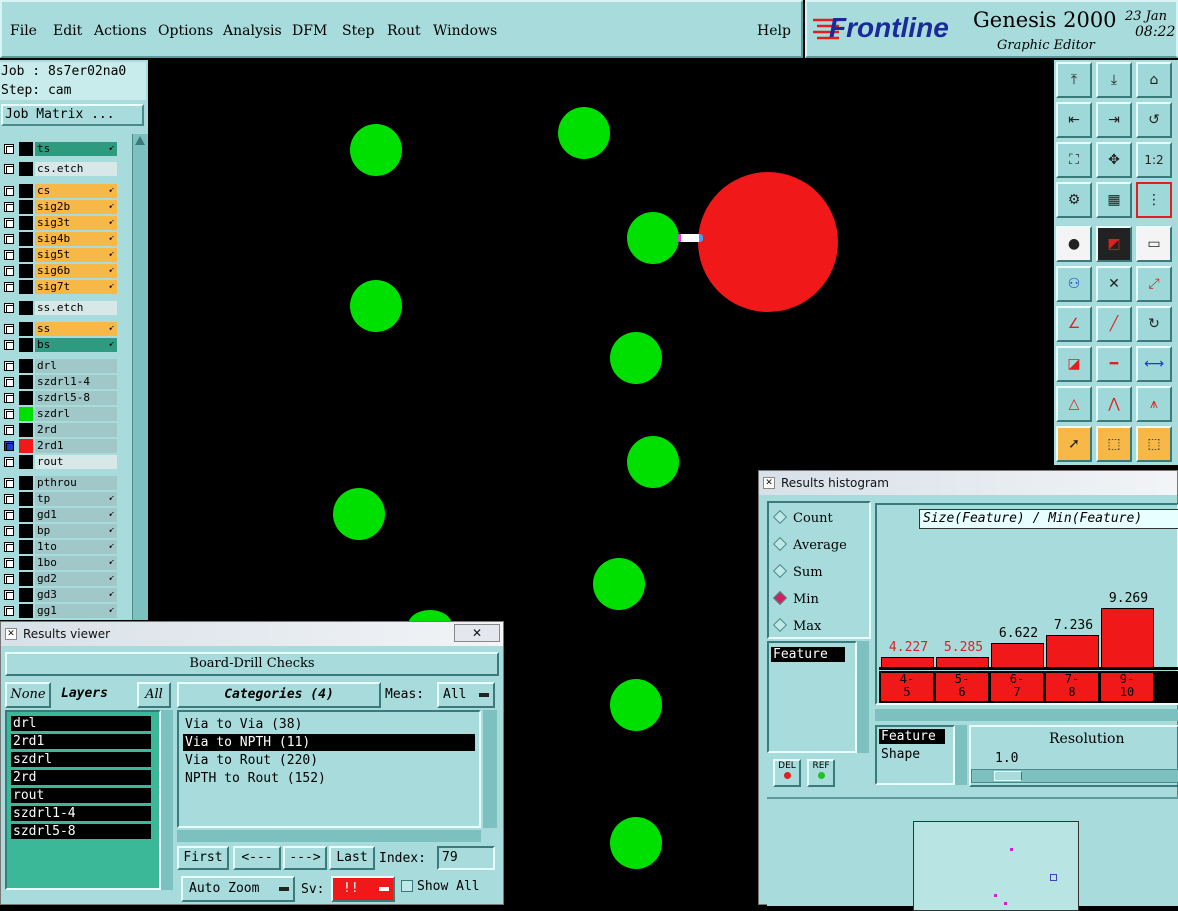  I want to click on histogram-bar, so click(1017, 655).